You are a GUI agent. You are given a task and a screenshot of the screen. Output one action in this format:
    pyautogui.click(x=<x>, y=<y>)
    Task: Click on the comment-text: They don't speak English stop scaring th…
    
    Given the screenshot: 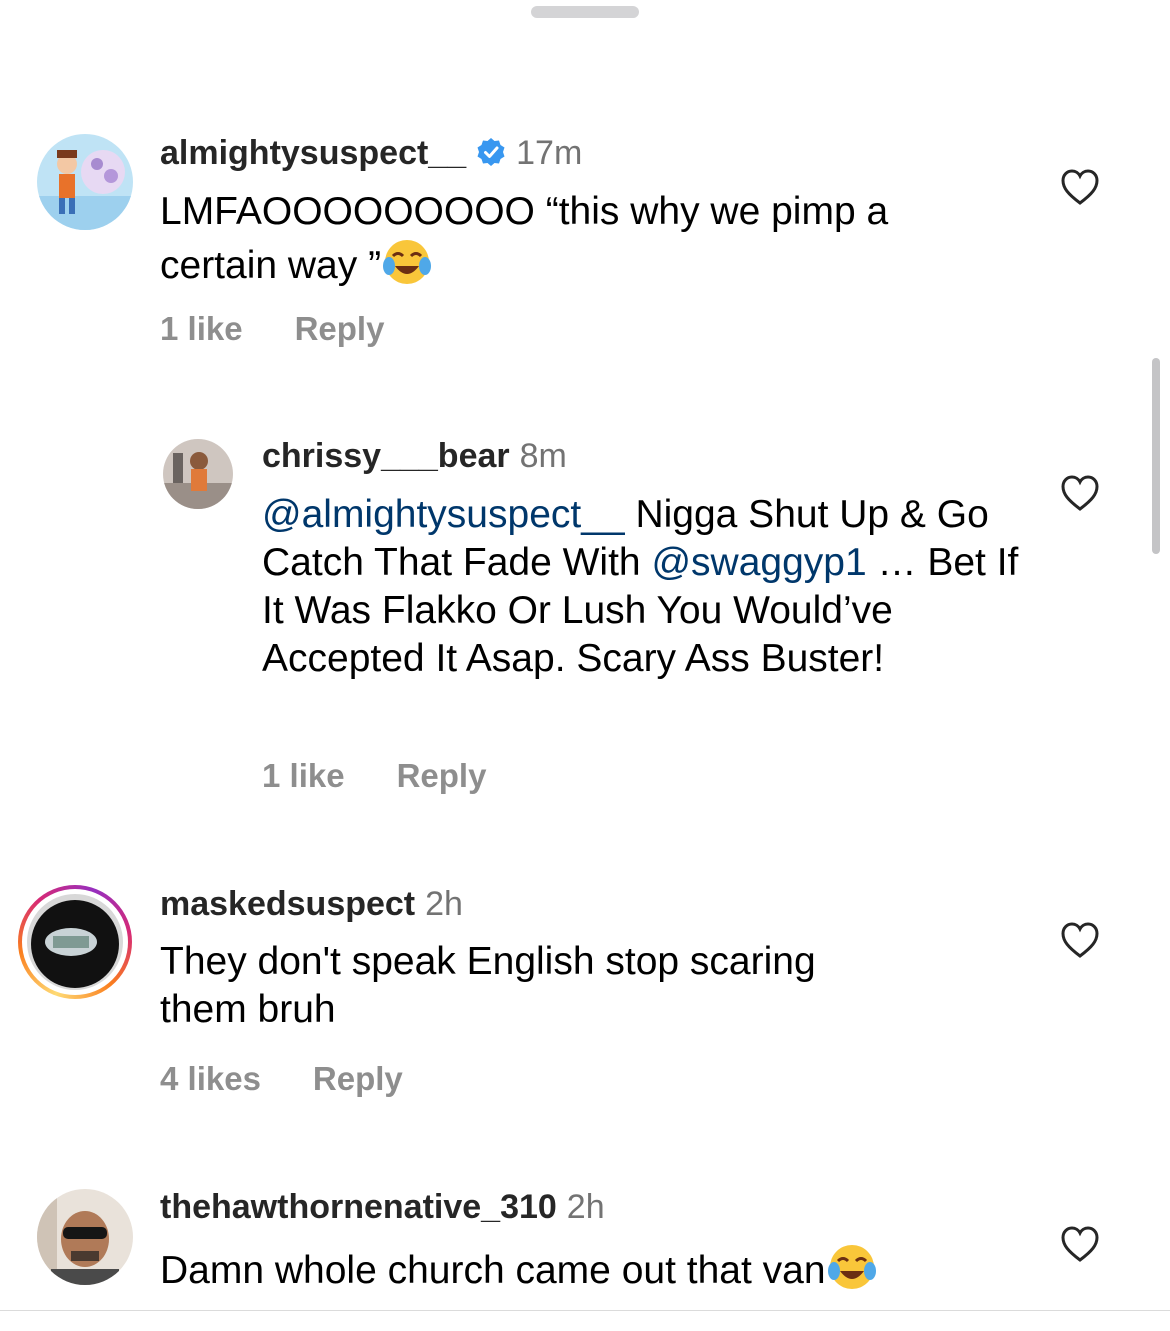 What is the action you would take?
    pyautogui.click(x=570, y=986)
    